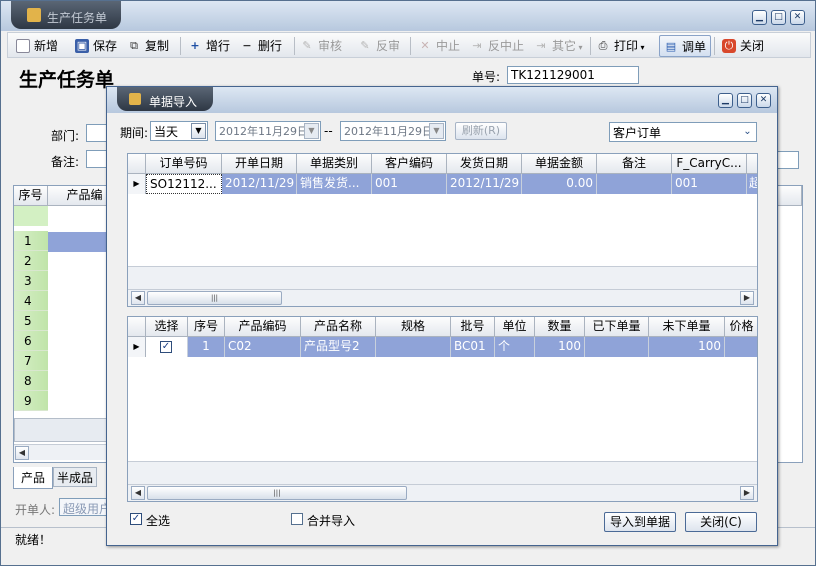 Image resolution: width=816 pixels, height=566 pixels. Describe the element at coordinates (634, 164) in the screenshot. I see `col-header-remark: 备注` at that location.